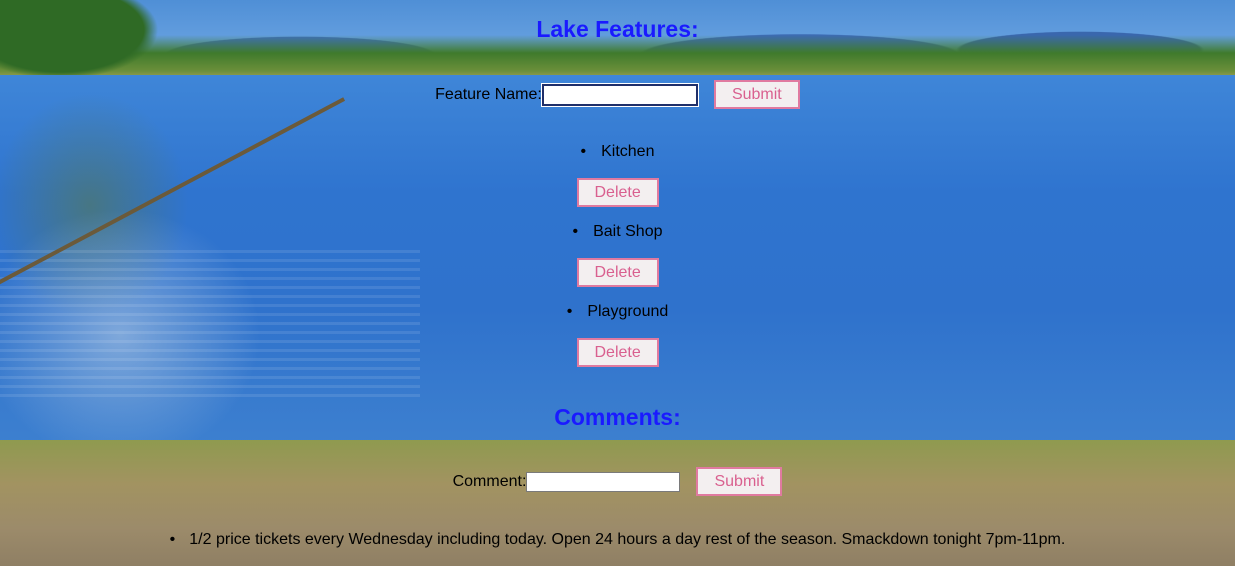  What do you see at coordinates (488, 94) in the screenshot?
I see `feature-name-label: Feature Name:` at bounding box center [488, 94].